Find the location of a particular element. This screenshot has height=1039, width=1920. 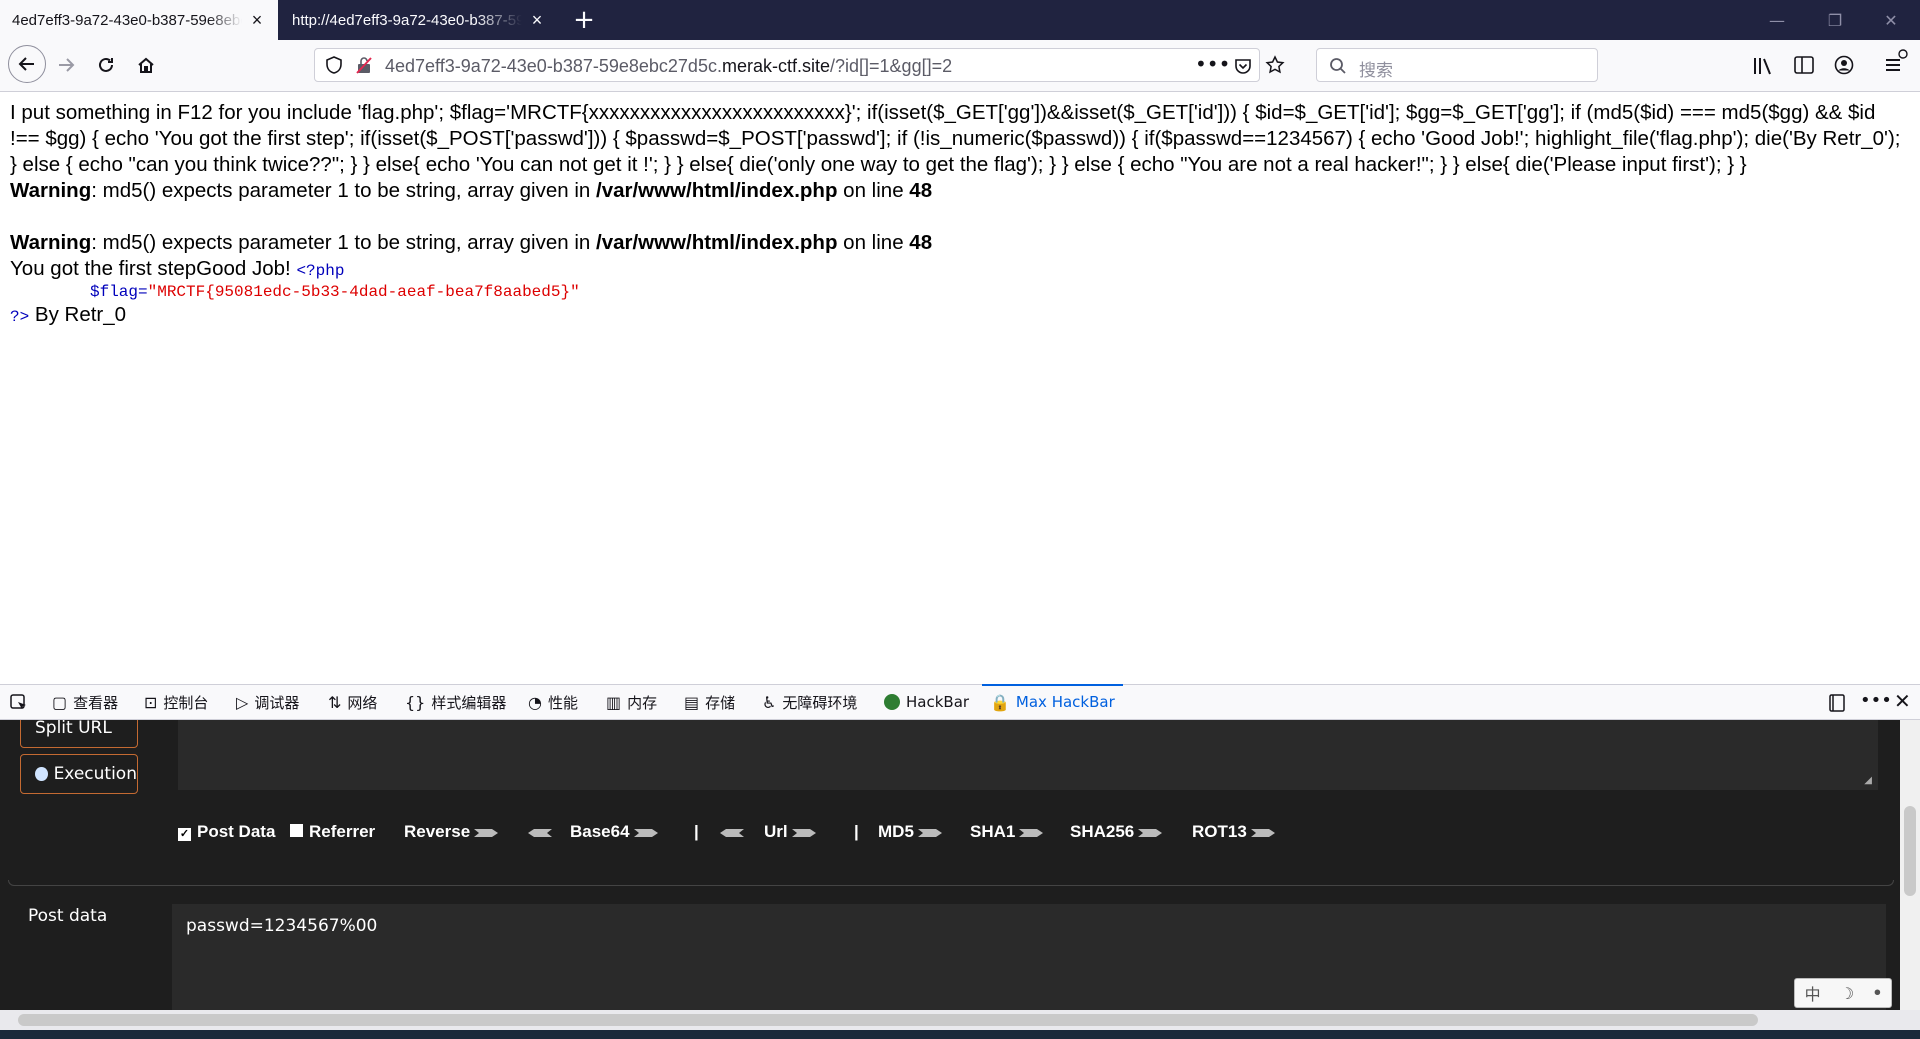

forward-arrow-icon is located at coordinates (67, 65).